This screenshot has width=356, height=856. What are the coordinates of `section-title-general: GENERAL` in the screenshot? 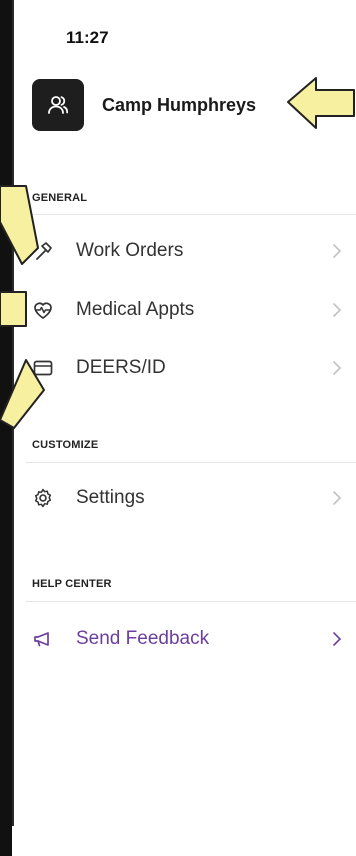 It's located at (60, 198).